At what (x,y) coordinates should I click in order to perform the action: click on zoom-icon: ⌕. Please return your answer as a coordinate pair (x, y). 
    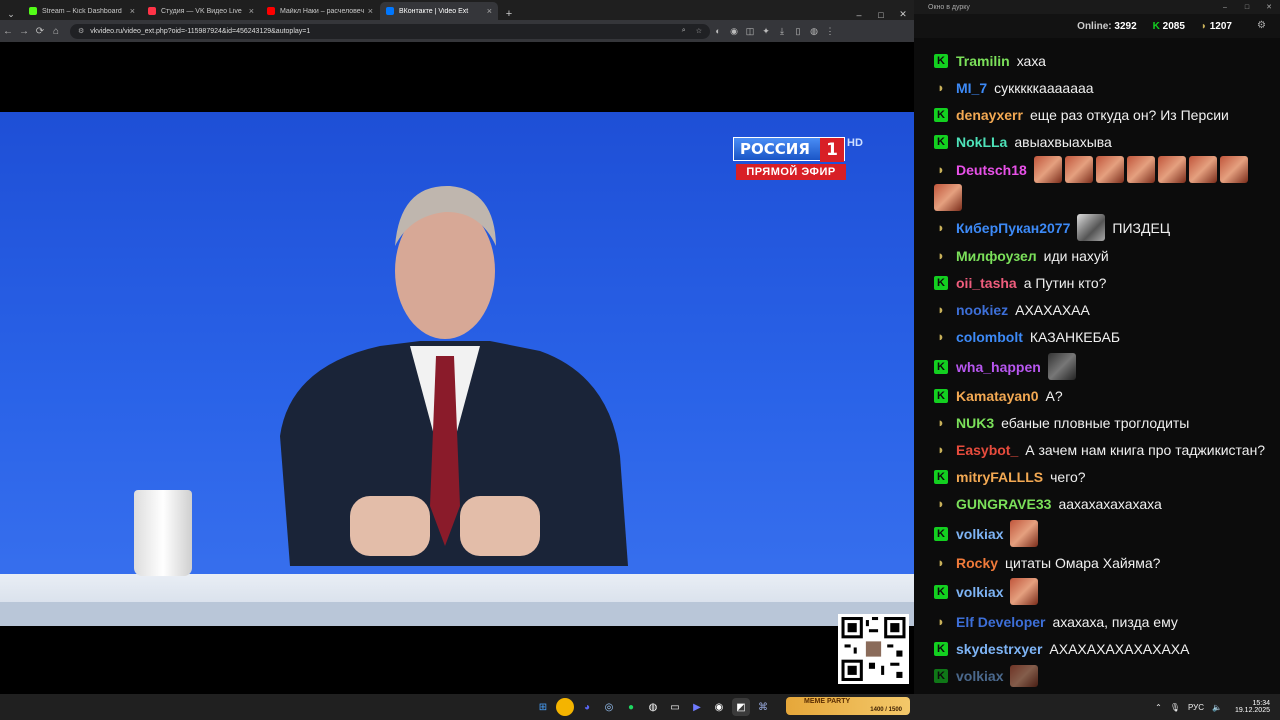
    Looking at the image, I should click on (684, 31).